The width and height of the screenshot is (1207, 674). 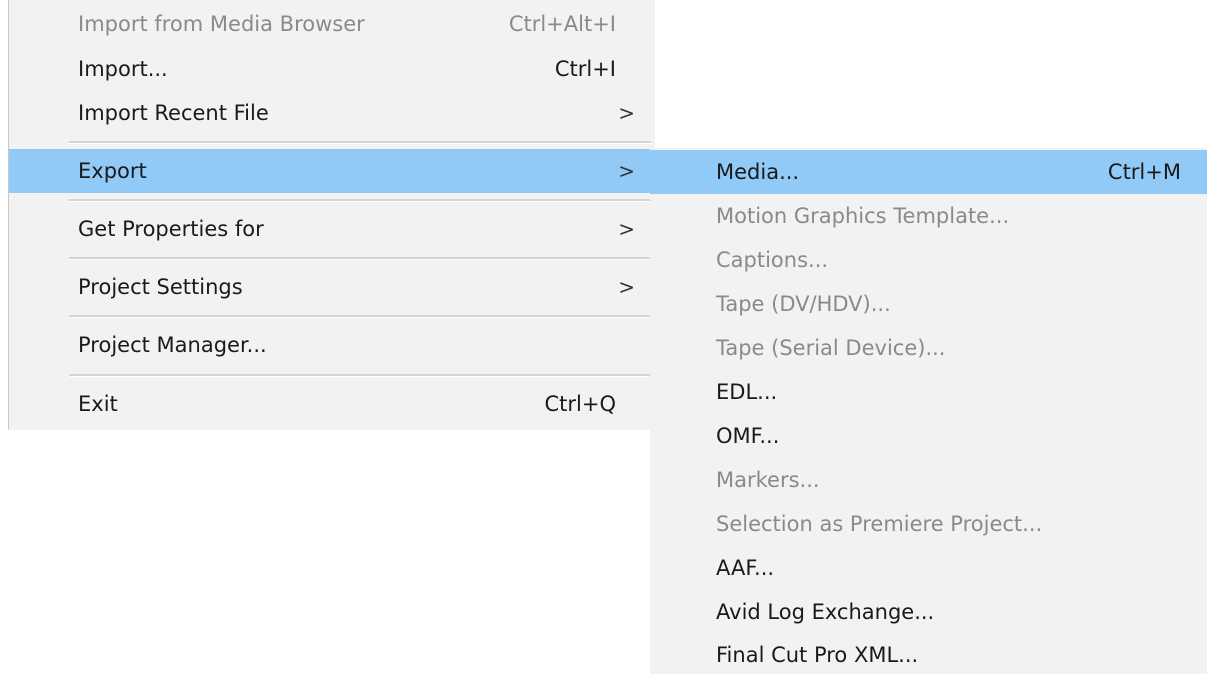 I want to click on menu-item-exit: Exit Ctrl+Q, so click(x=332, y=404).